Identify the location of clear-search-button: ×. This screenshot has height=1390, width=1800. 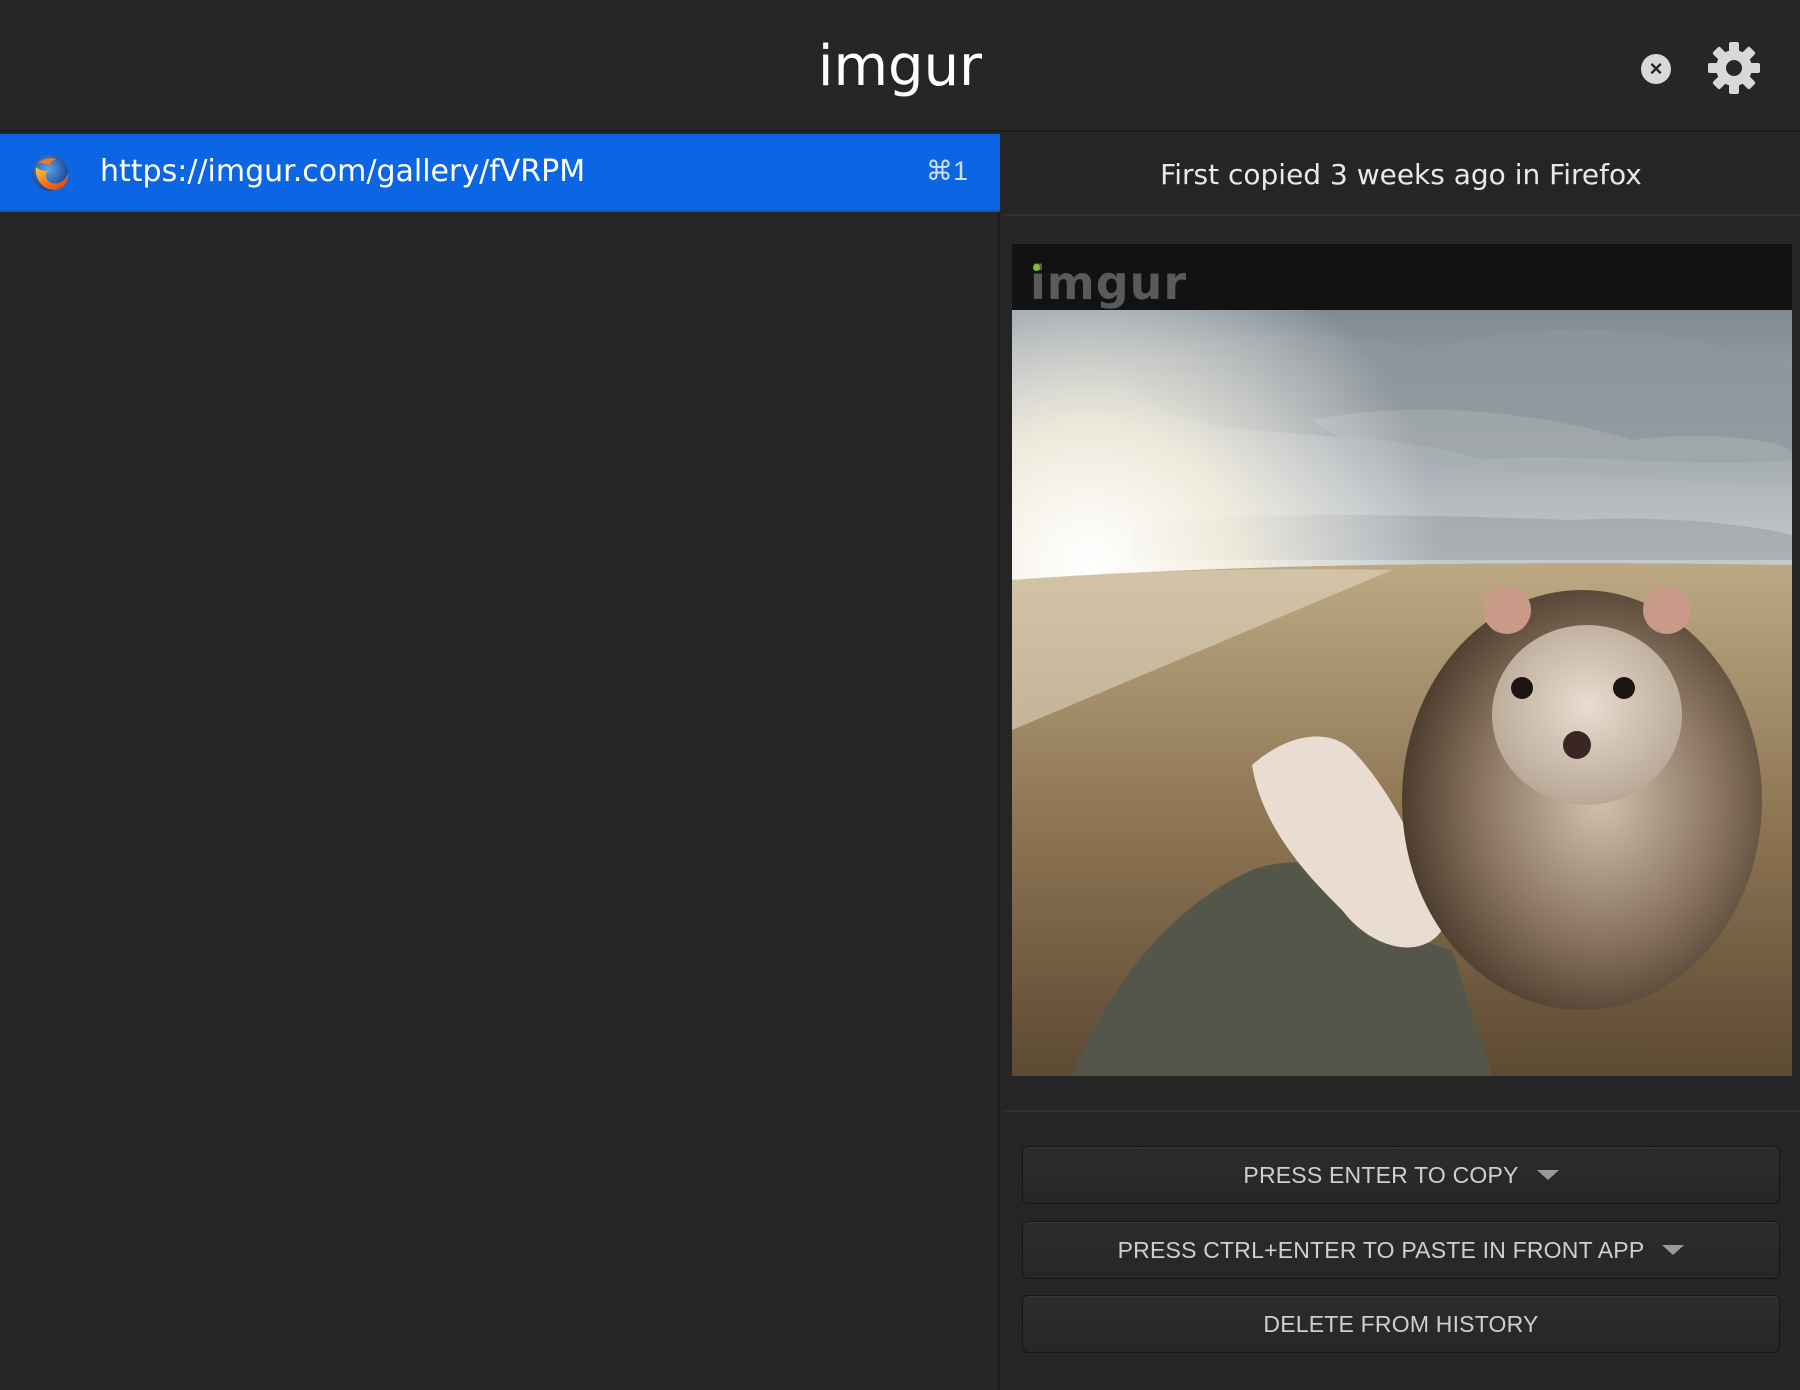
(1656, 69).